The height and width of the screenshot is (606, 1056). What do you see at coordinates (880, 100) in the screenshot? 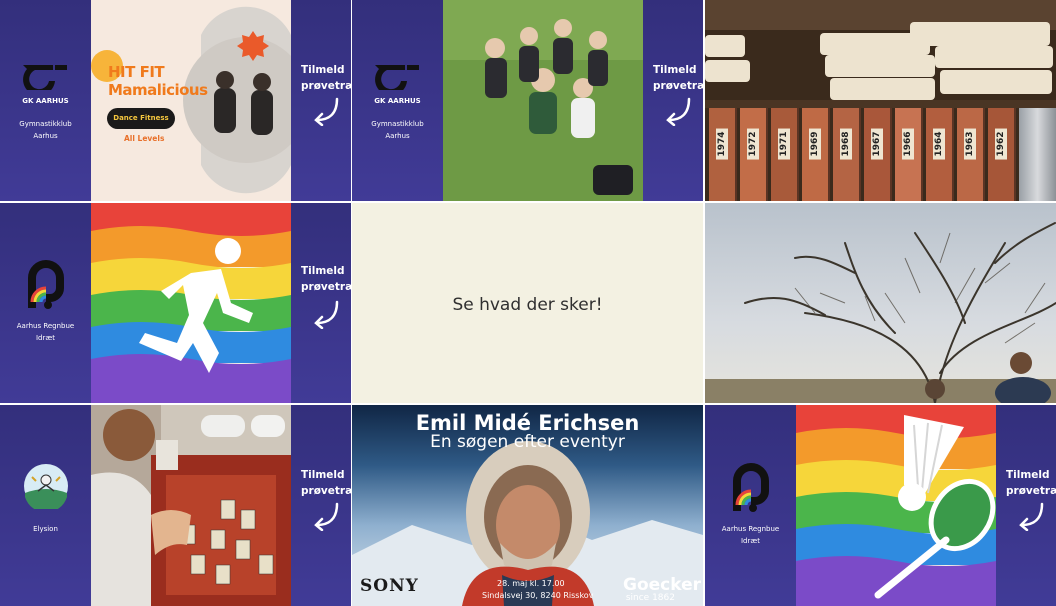
I see `tile-archive-photo: 1974 1972 1971 1969 1968 1967 1966 1964 1963 1962` at bounding box center [880, 100].